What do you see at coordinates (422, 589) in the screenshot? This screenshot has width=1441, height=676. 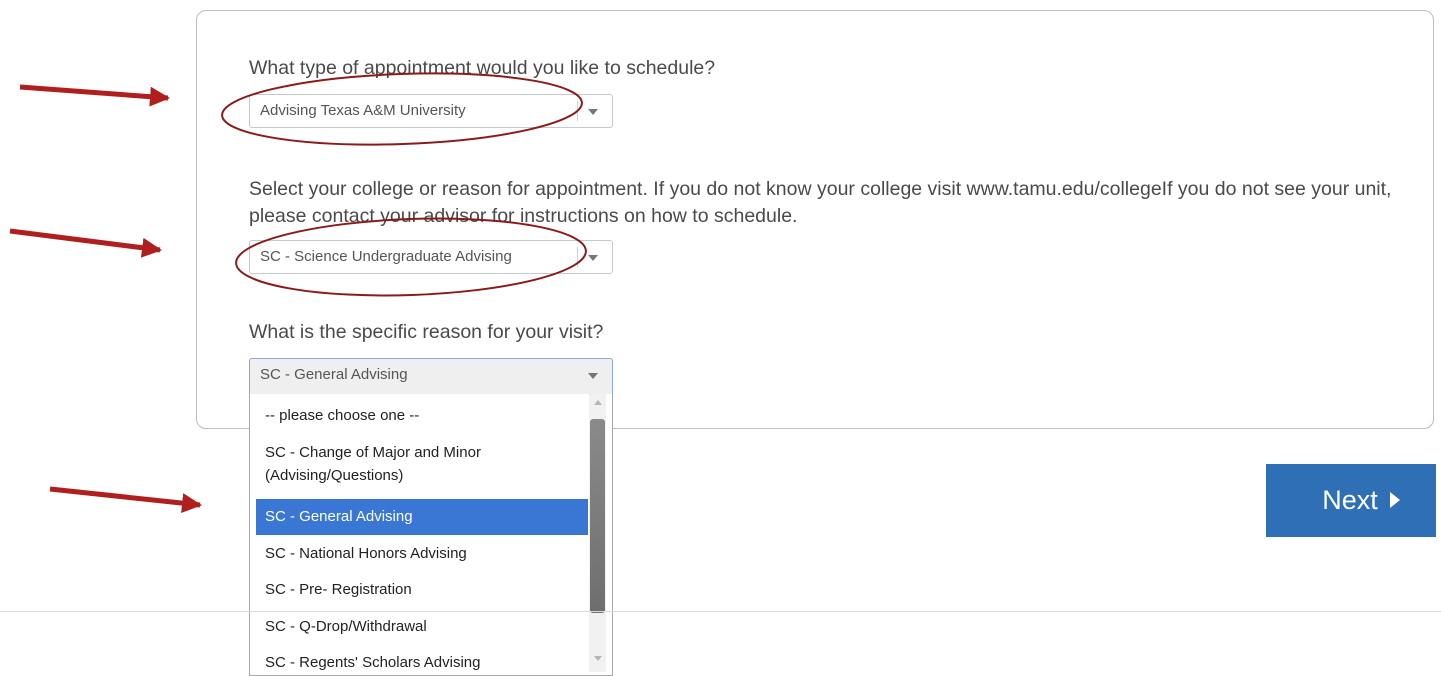 I see `dropdown-option: SC - Pre- Registration` at bounding box center [422, 589].